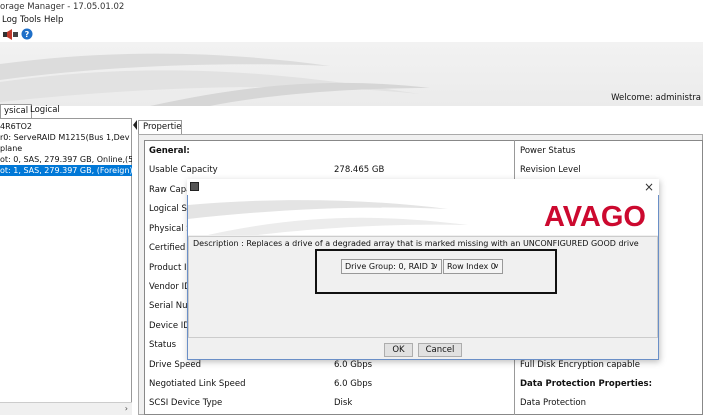 Image resolution: width=703 pixels, height=415 pixels. What do you see at coordinates (53, 20) in the screenshot?
I see `menu-help: Help` at bounding box center [53, 20].